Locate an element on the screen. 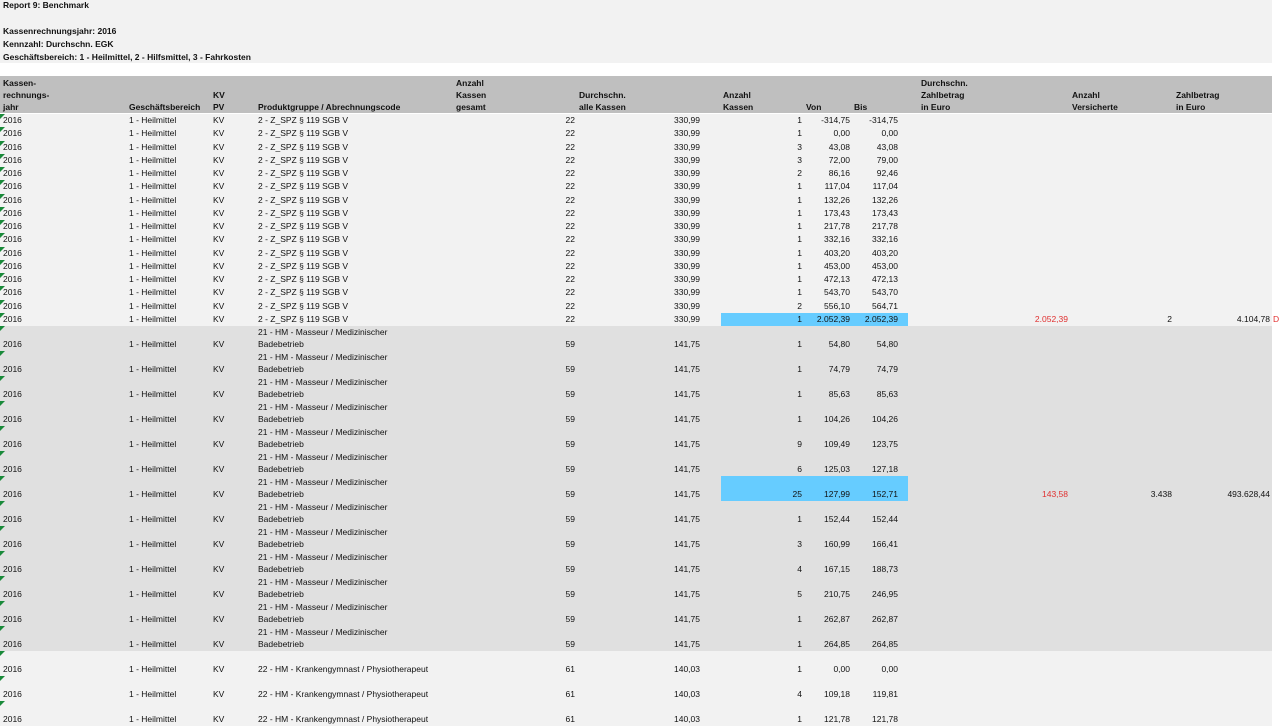 The image size is (1280, 726). cell-von: 543,70 is located at coordinates (837, 292).